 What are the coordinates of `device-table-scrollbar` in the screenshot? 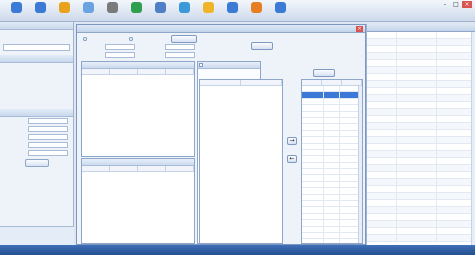 It's located at (360, 164).